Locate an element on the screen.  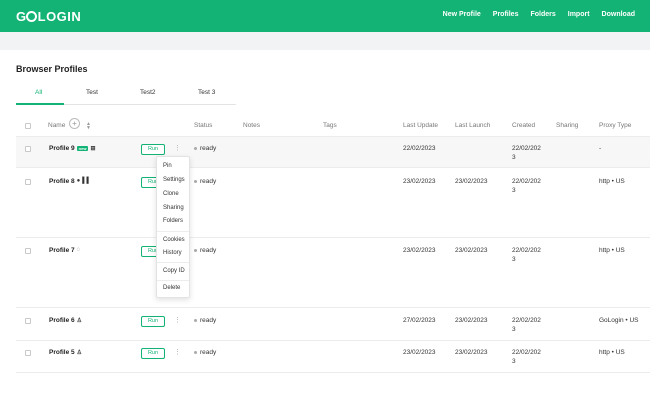
proxy-type: - is located at coordinates (600, 148).